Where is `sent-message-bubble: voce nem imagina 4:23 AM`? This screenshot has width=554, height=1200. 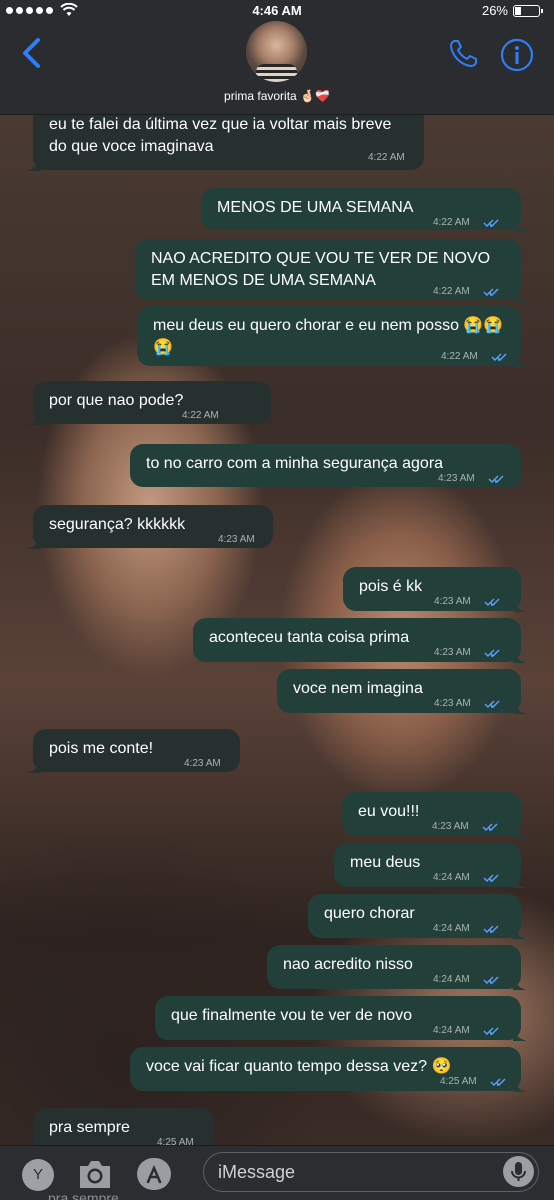 sent-message-bubble: voce nem imagina 4:23 AM is located at coordinates (402, 691).